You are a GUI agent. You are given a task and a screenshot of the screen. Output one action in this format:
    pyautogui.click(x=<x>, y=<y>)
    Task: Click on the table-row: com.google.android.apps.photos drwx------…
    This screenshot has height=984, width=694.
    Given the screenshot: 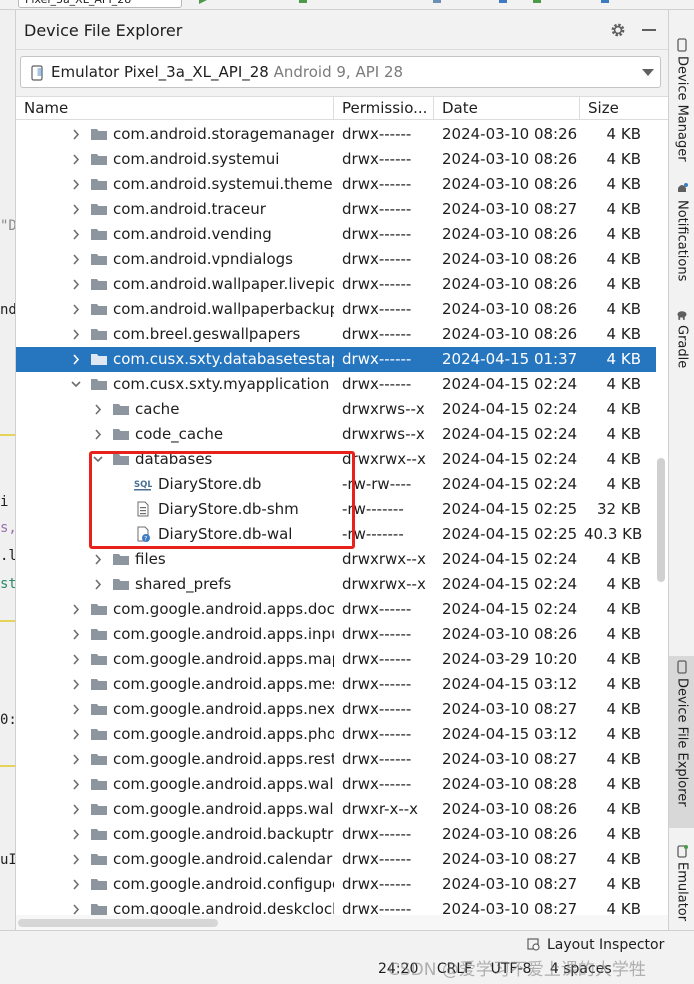 What is the action you would take?
    pyautogui.click(x=336, y=734)
    